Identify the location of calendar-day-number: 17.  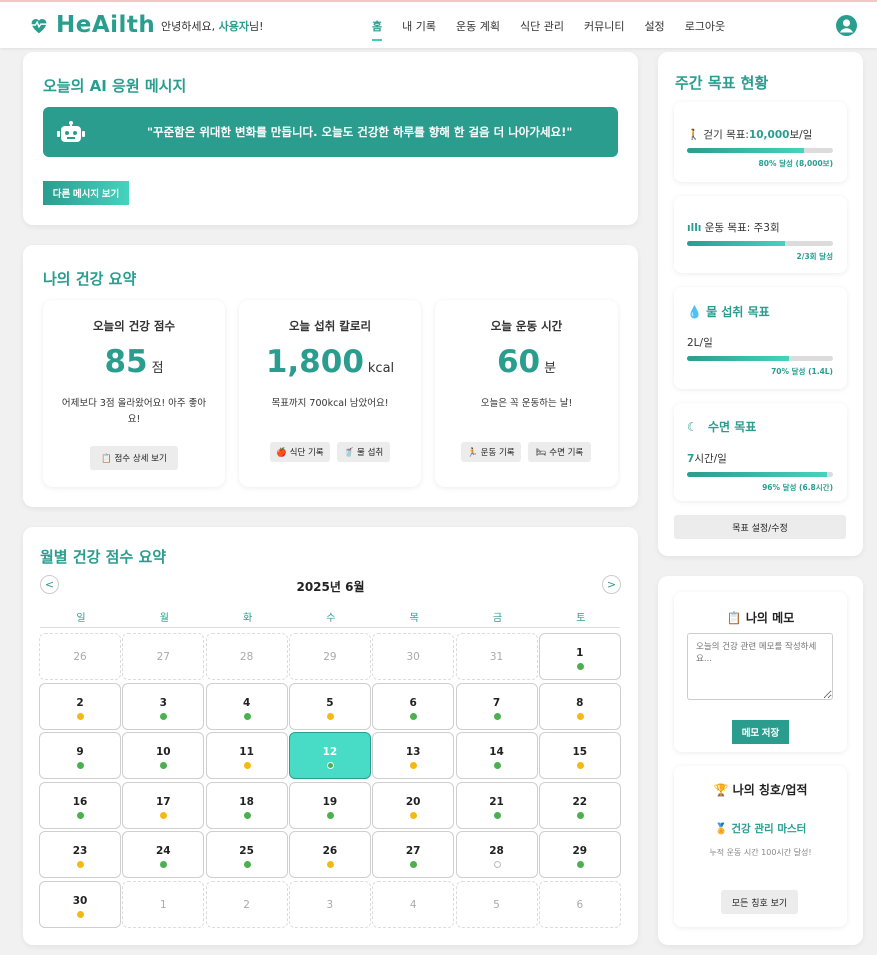
(163, 801).